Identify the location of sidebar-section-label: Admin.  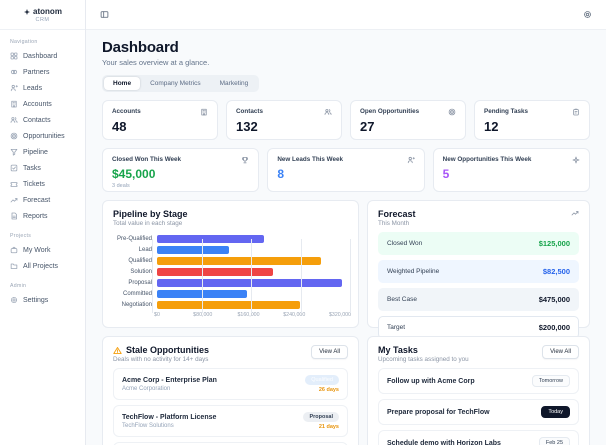
(18, 286).